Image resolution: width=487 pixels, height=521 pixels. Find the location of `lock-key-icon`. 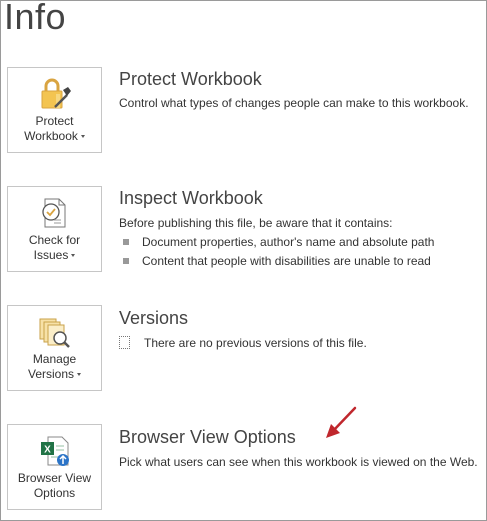

lock-key-icon is located at coordinates (56, 93).